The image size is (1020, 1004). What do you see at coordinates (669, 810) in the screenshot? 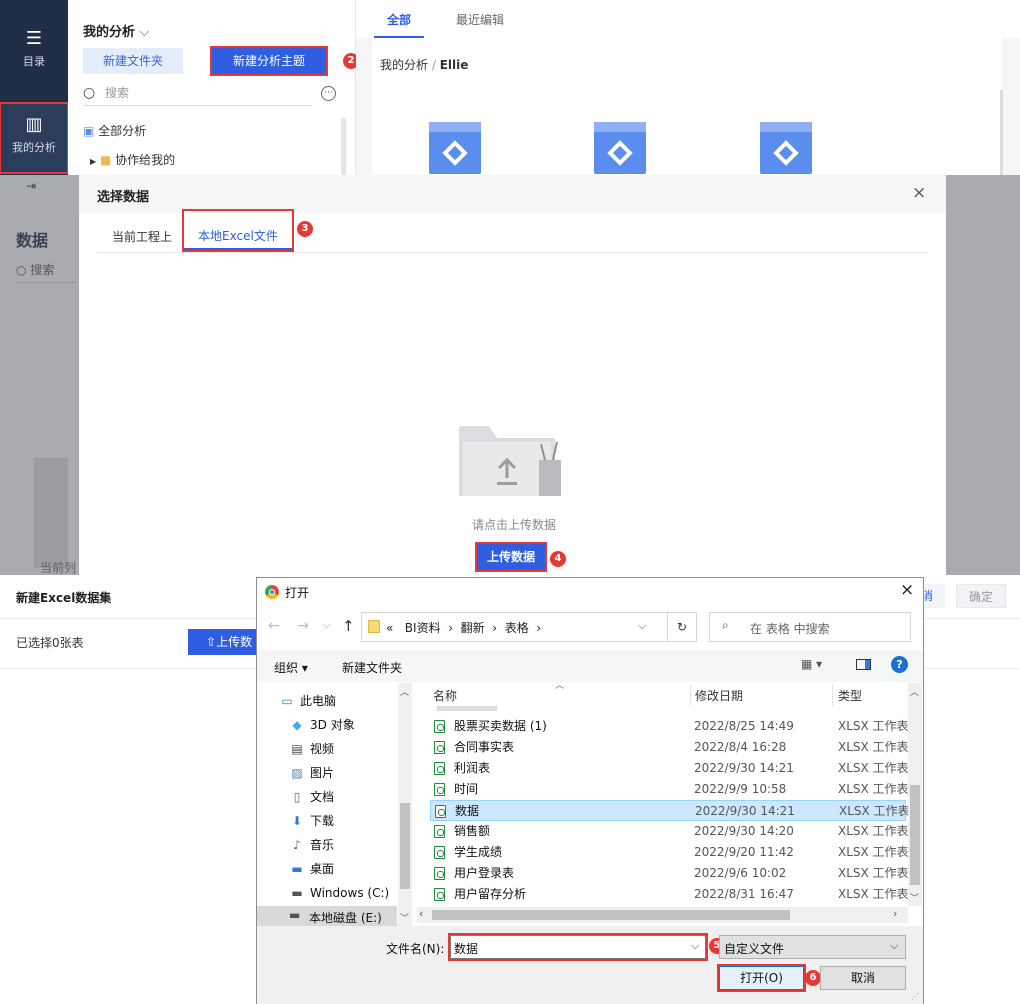
I see `file-row-selected: 数据 2022/9/30 14:21 XLSX 工作表` at bounding box center [669, 810].